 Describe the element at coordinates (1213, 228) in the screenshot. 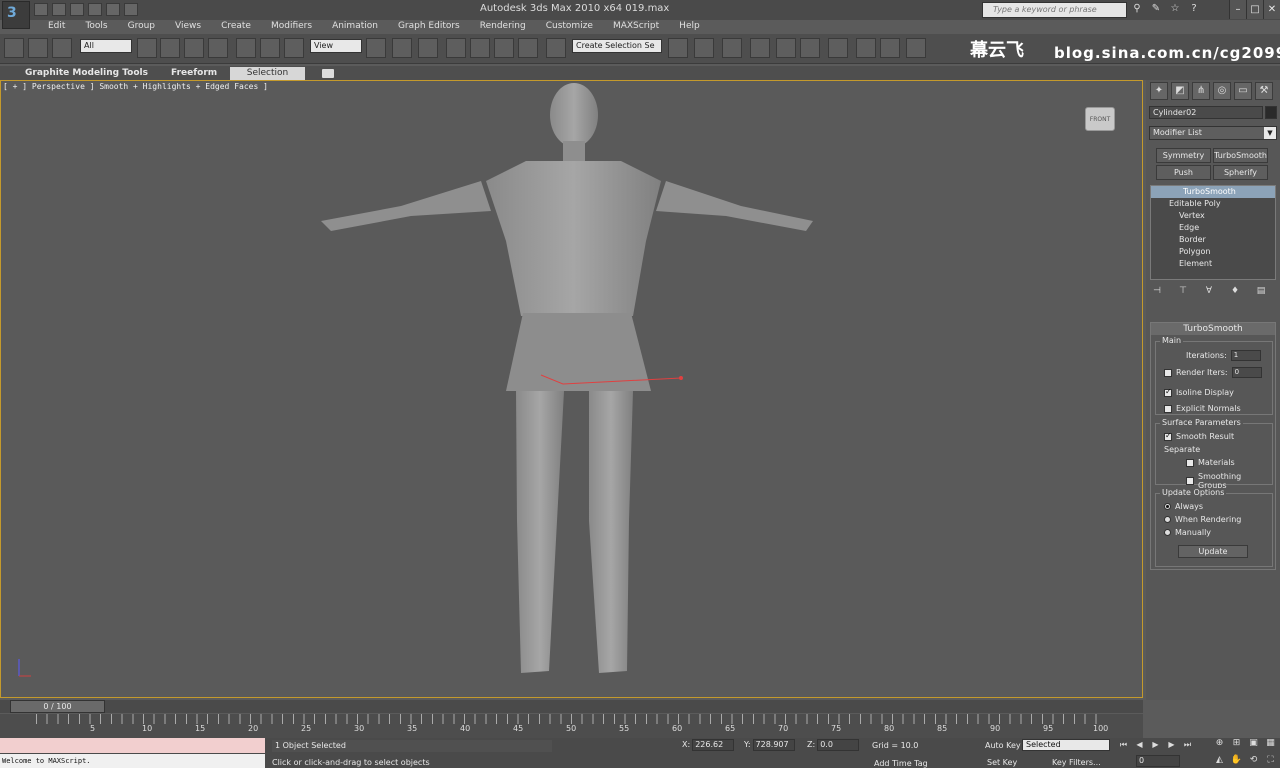

I see `stack-item-edge: Edge` at that location.